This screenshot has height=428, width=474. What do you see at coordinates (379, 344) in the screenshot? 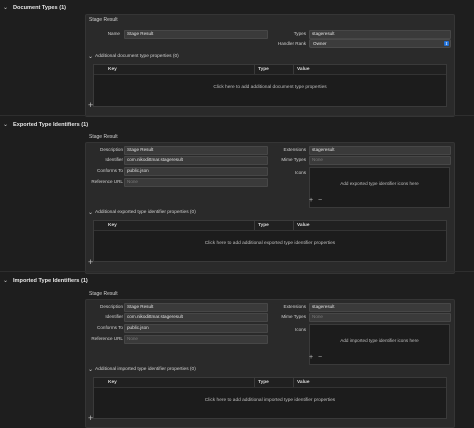
I see `imported-icons-dropzone: Add imported type identifier icons here` at bounding box center [379, 344].